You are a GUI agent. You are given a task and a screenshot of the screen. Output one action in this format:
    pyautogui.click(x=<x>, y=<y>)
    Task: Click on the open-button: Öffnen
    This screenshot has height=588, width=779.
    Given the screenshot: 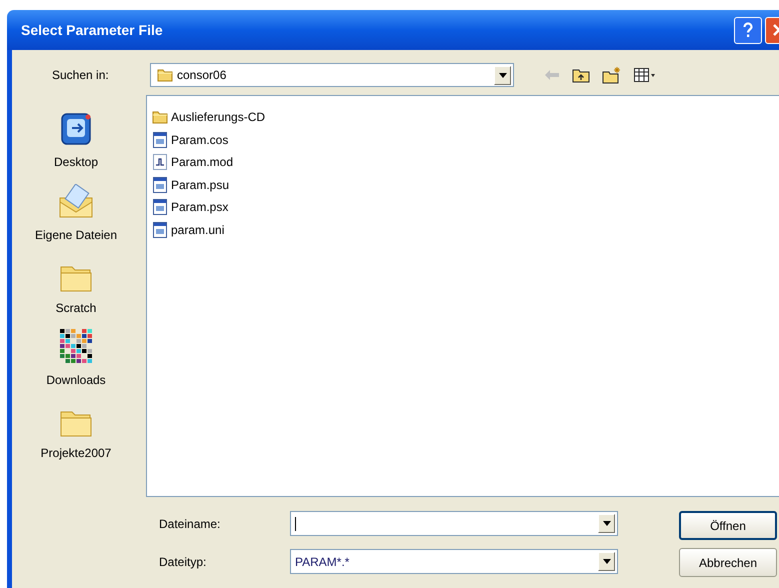 What is the action you would take?
    pyautogui.click(x=728, y=525)
    